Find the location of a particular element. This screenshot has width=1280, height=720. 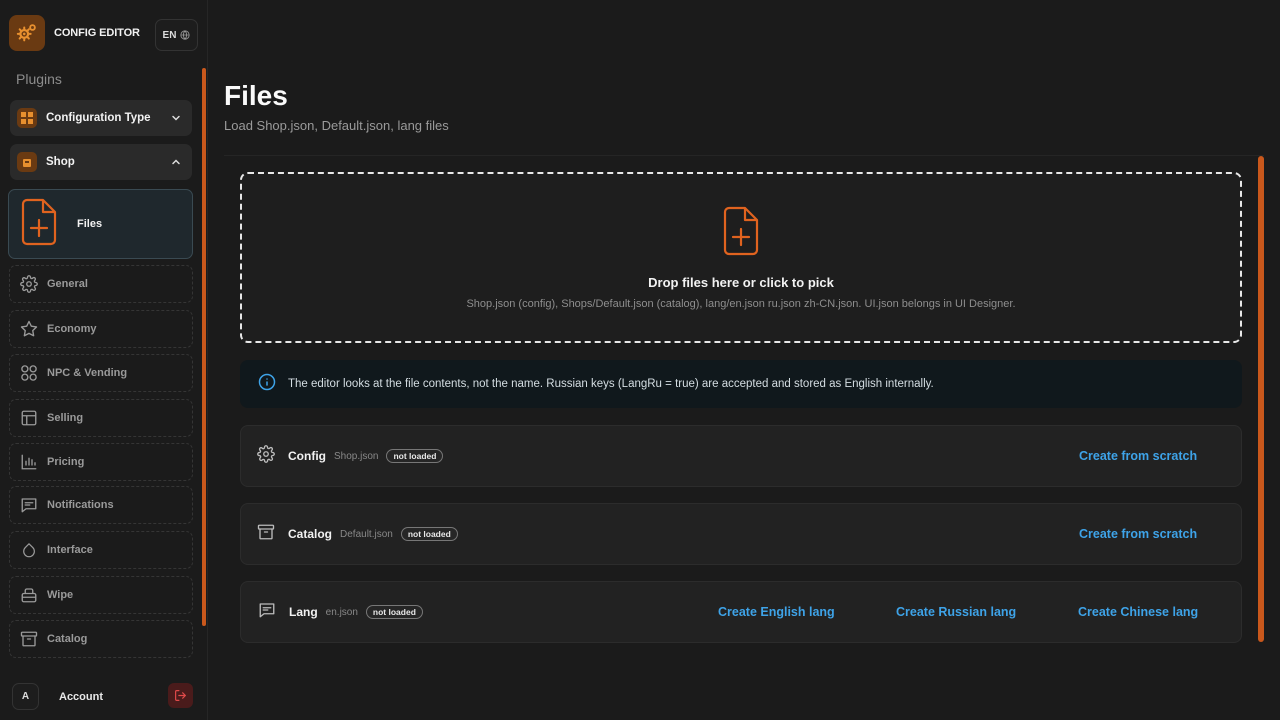

eraser-icon is located at coordinates (29, 595).